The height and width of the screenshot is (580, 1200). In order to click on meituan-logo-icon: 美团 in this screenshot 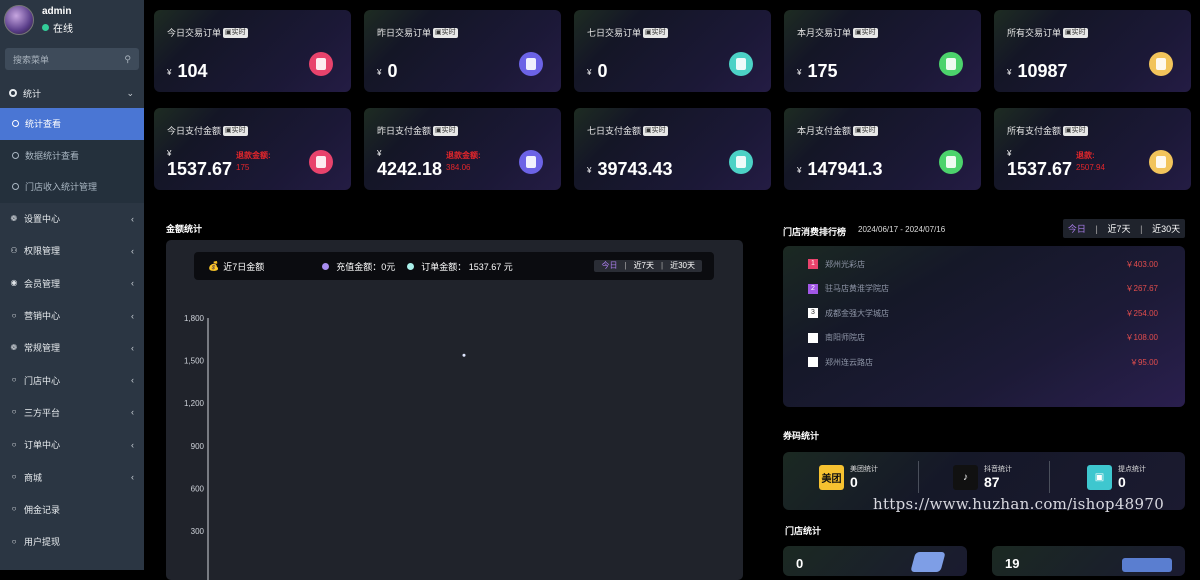, I will do `click(831, 477)`.